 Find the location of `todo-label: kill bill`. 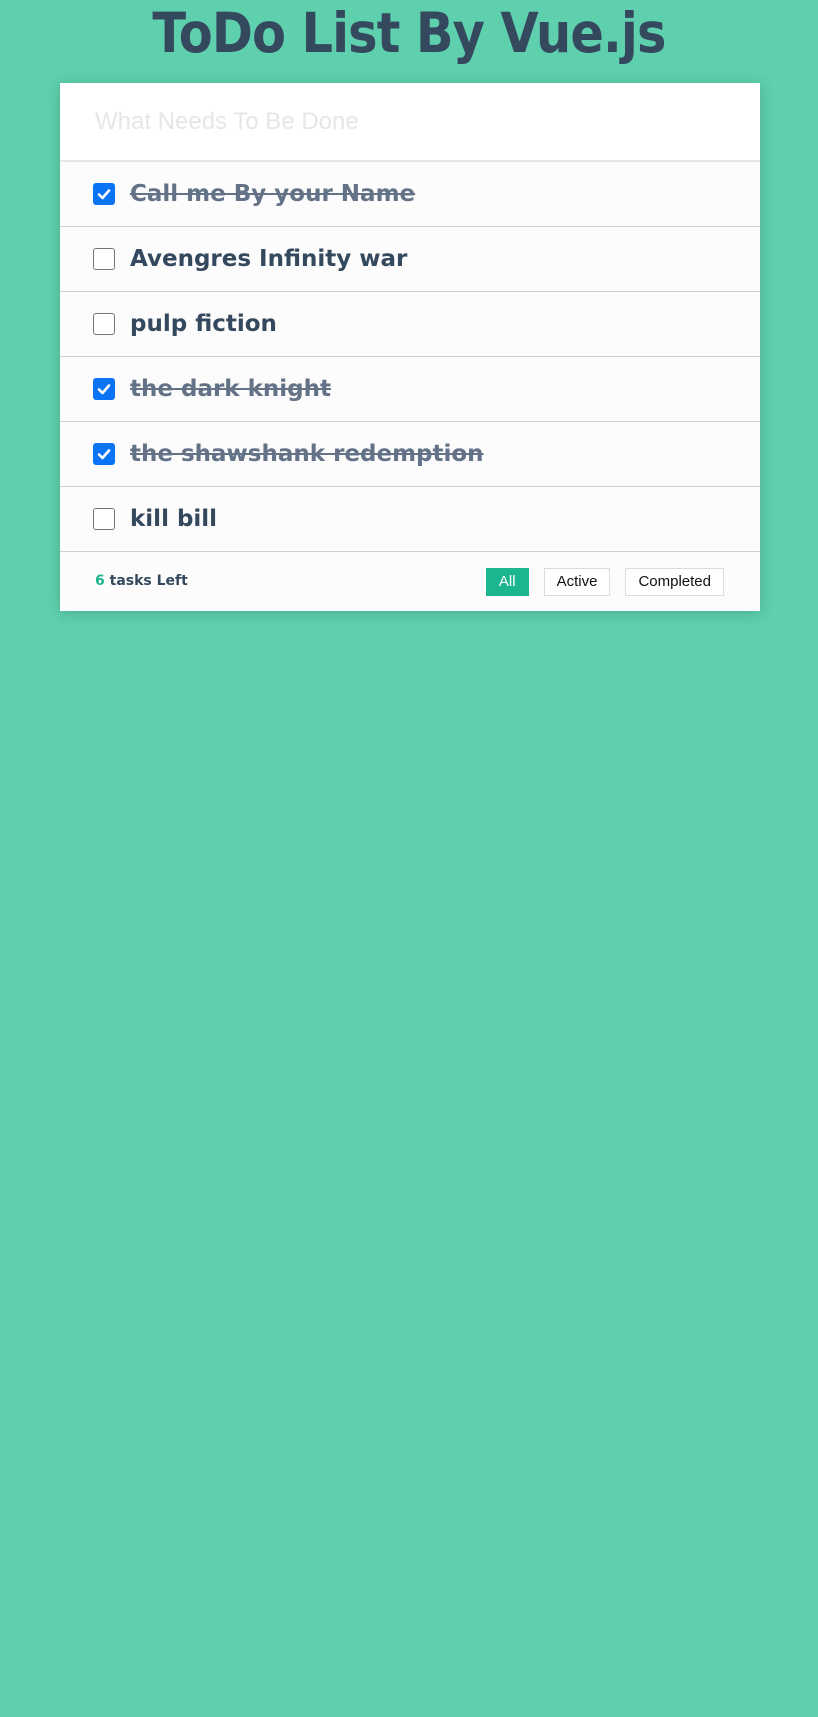

todo-label: kill bill is located at coordinates (173, 519).